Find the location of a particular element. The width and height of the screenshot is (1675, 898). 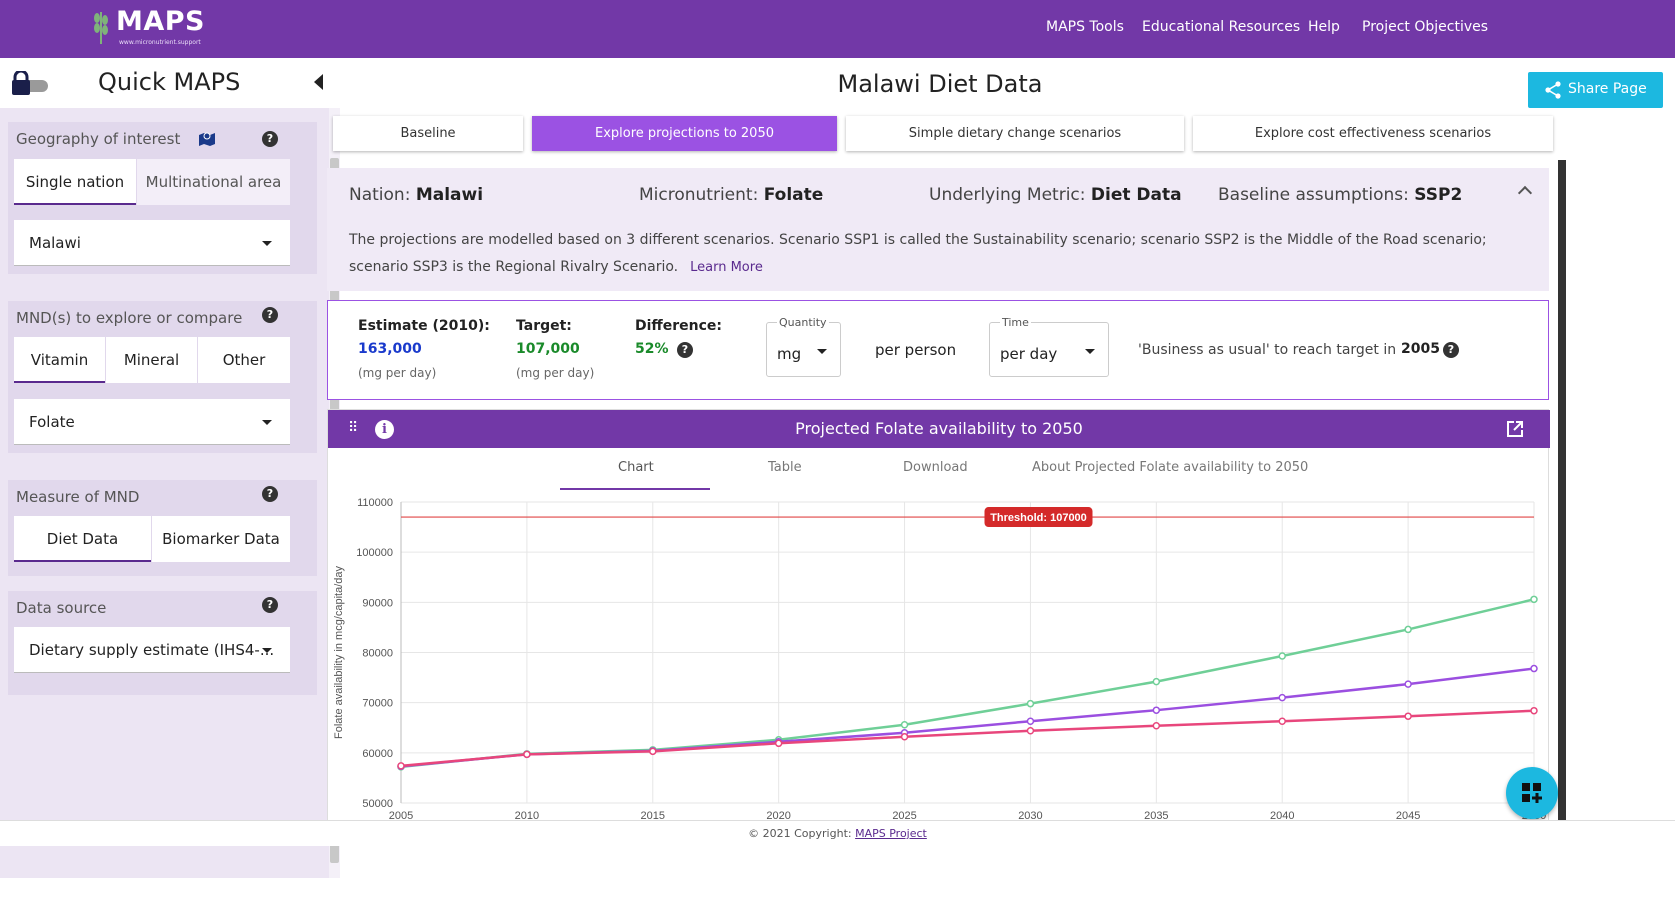

nav-project-objectives: Project Objectives is located at coordinates (1425, 27).